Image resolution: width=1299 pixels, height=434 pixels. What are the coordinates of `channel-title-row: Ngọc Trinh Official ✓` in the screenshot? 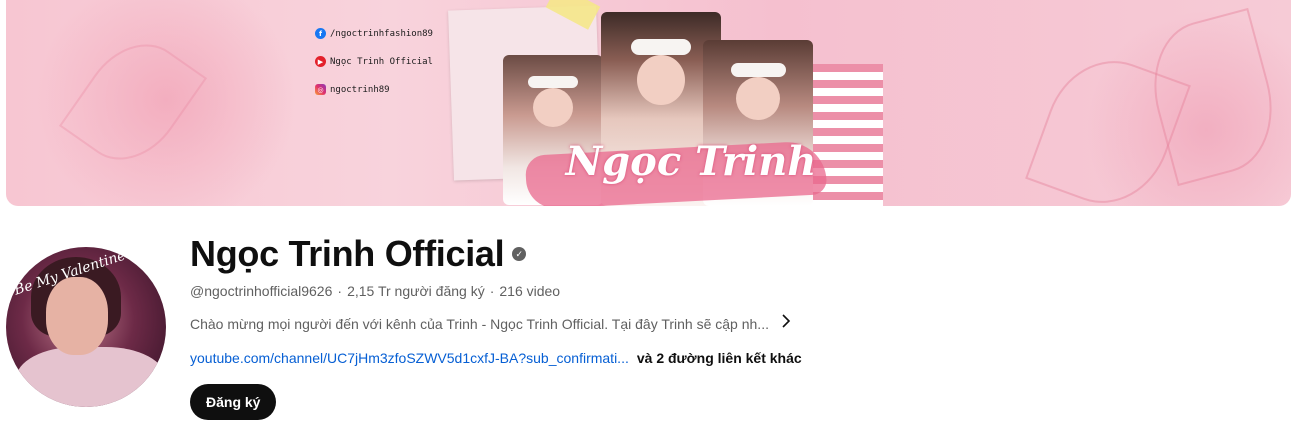 It's located at (358, 254).